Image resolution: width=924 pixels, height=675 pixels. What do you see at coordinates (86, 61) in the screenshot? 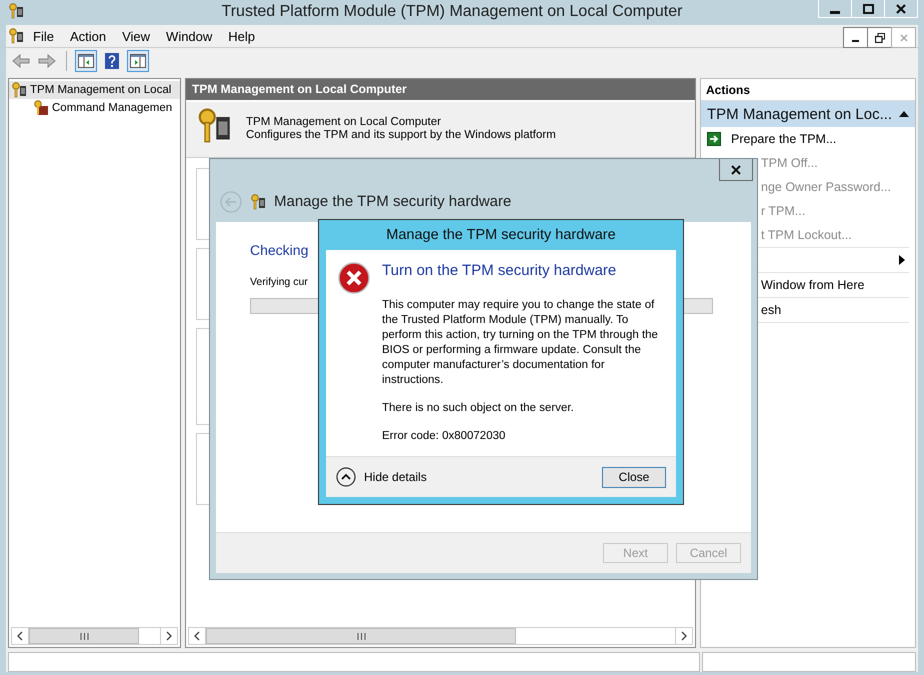
I see `tree-toggle-icon` at bounding box center [86, 61].